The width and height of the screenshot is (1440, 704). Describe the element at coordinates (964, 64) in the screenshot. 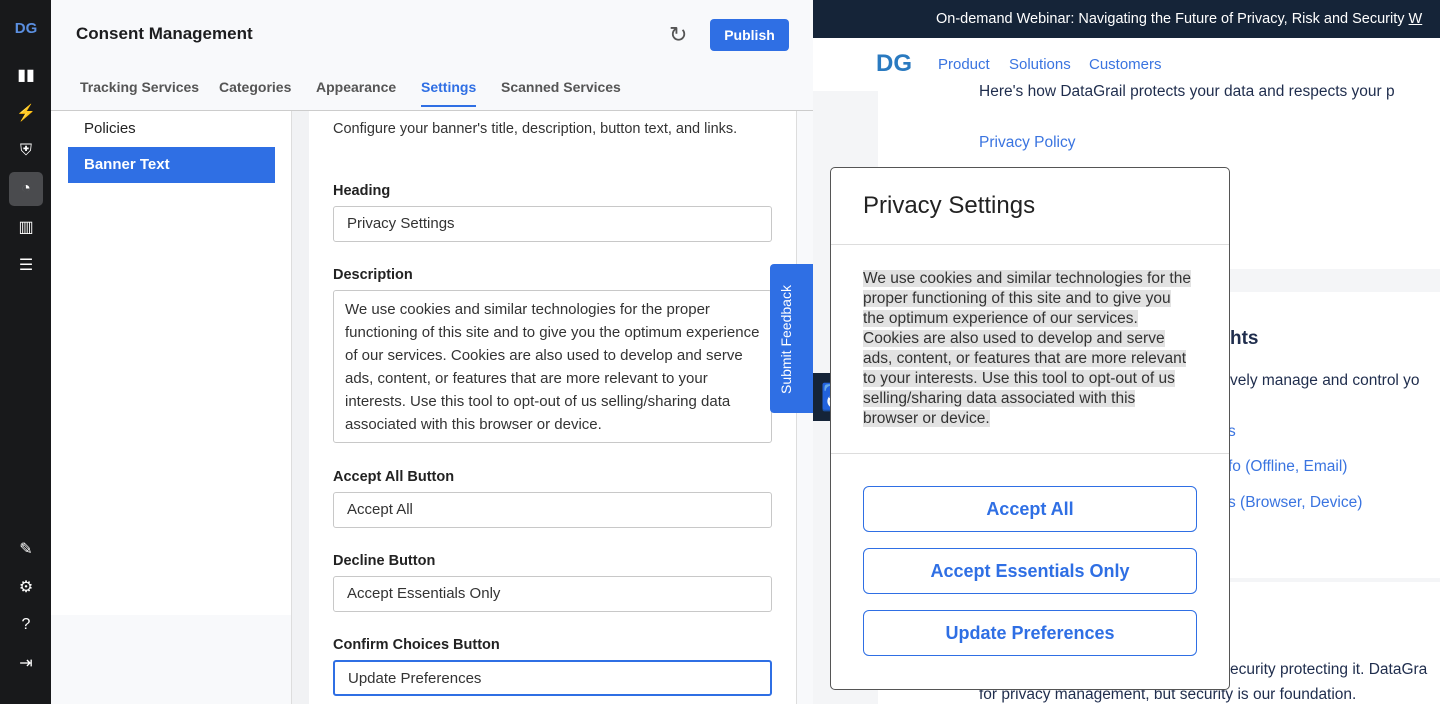

I see `nav-product: Product` at that location.